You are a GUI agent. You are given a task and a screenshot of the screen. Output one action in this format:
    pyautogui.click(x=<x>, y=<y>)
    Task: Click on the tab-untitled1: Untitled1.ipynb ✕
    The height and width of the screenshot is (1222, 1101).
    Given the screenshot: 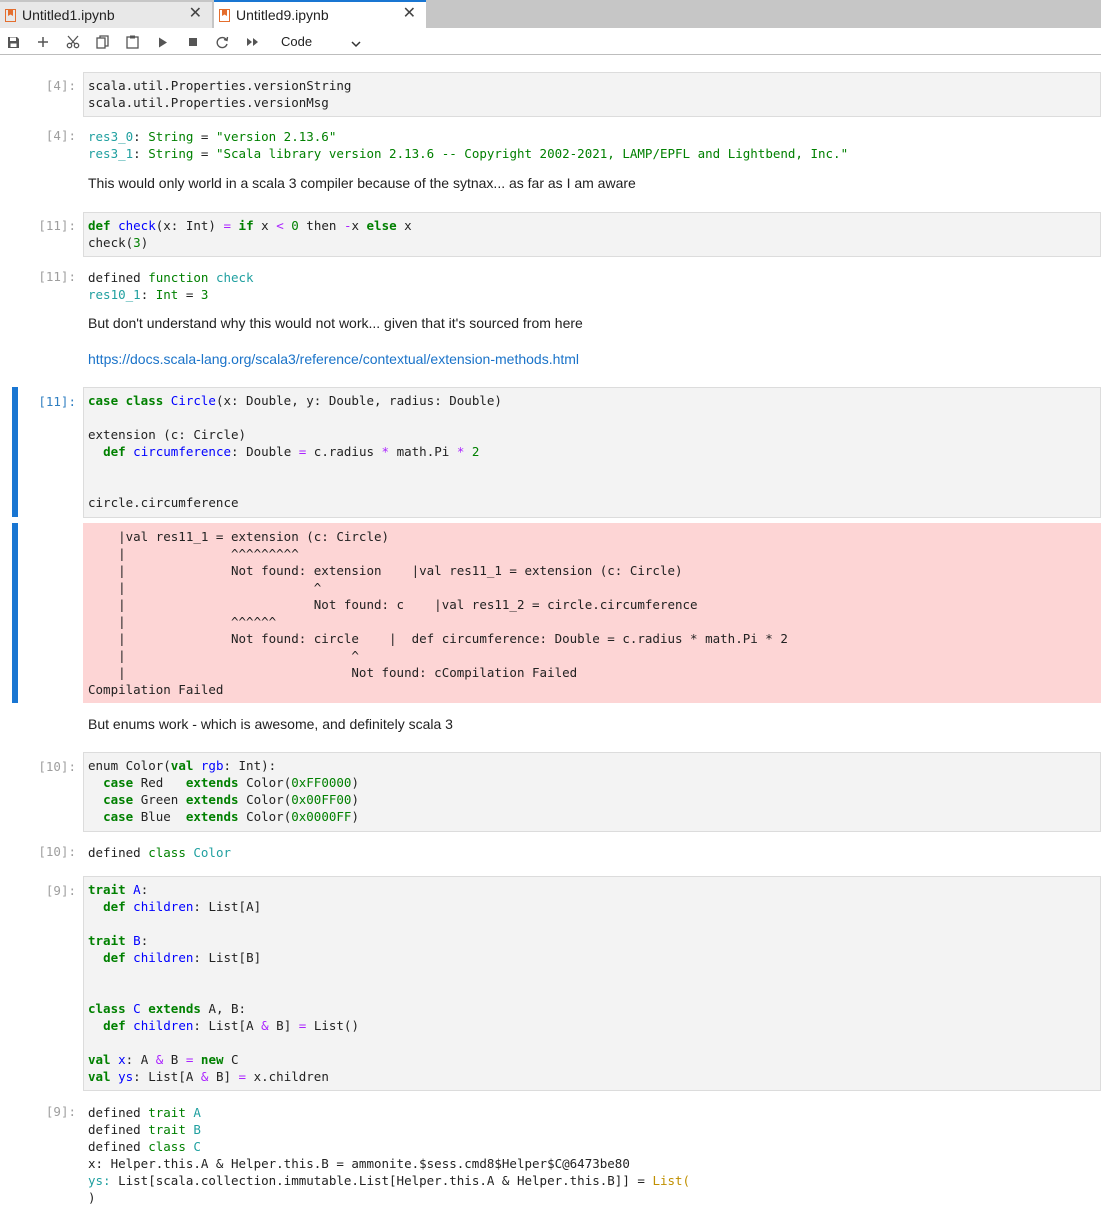 What is the action you would take?
    pyautogui.click(x=106, y=15)
    